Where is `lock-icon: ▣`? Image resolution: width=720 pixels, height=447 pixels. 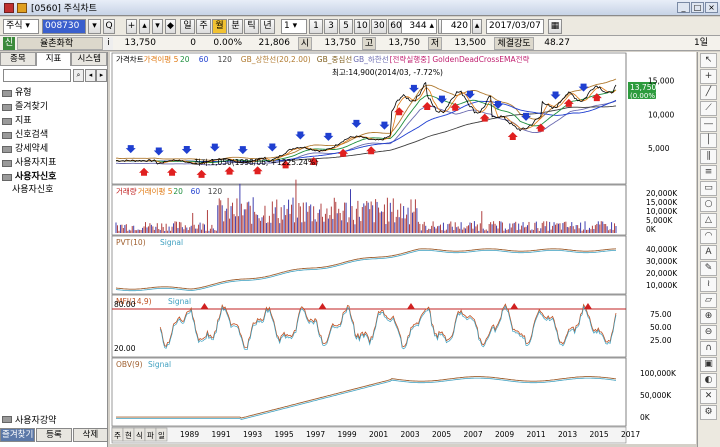
lock-icon: ▣ is located at coordinates (708, 364).